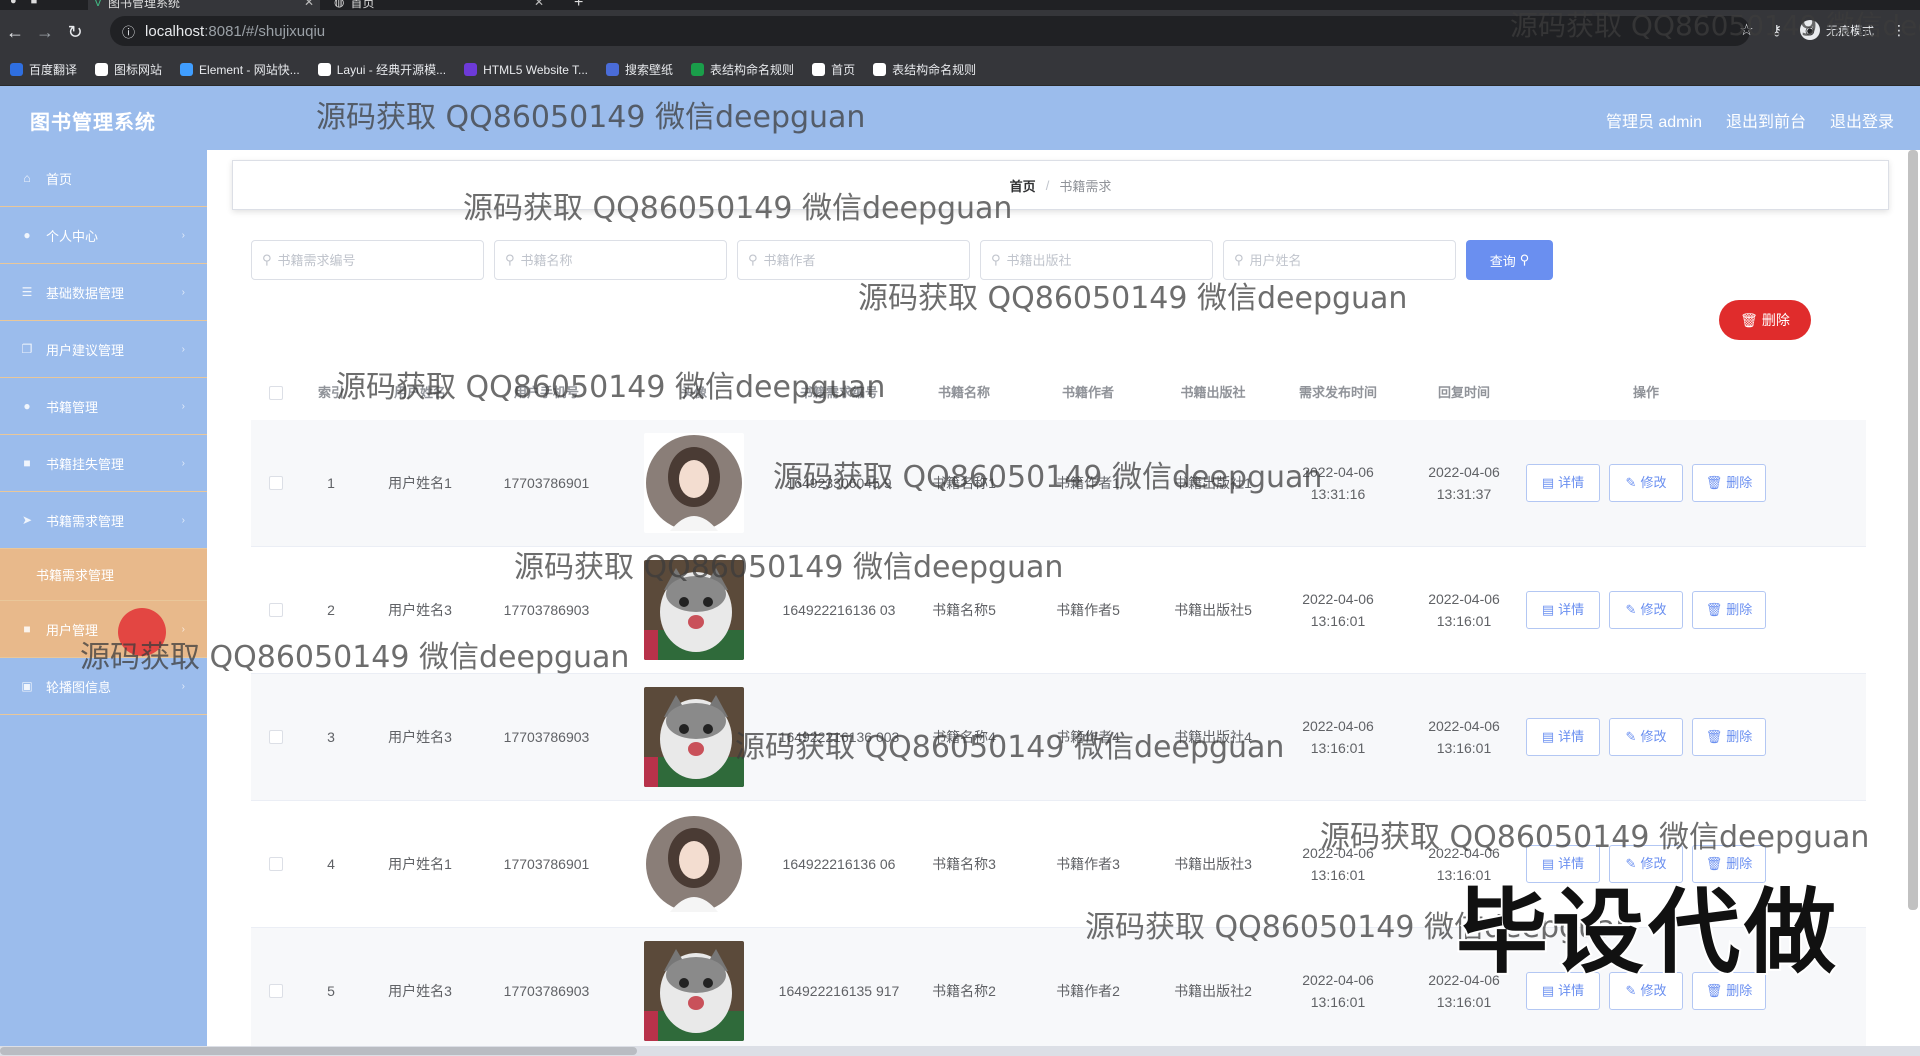  I want to click on bookmark-item: 首页, so click(833, 69).